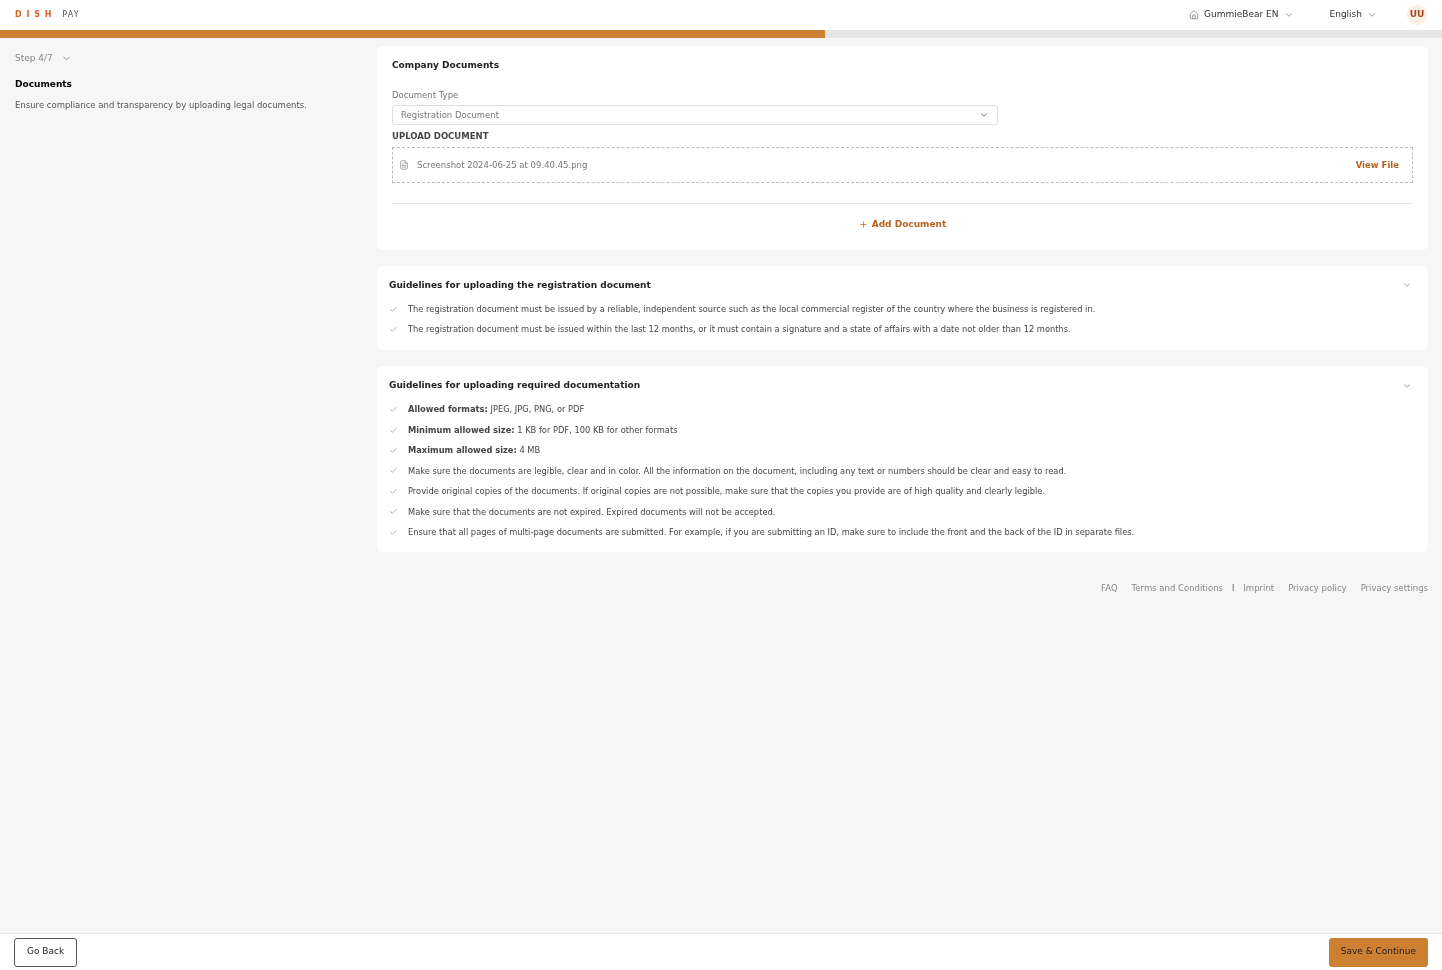  Describe the element at coordinates (902, 385) in the screenshot. I see `guidelines-toggle: Guidelines for uploading required documentation` at that location.